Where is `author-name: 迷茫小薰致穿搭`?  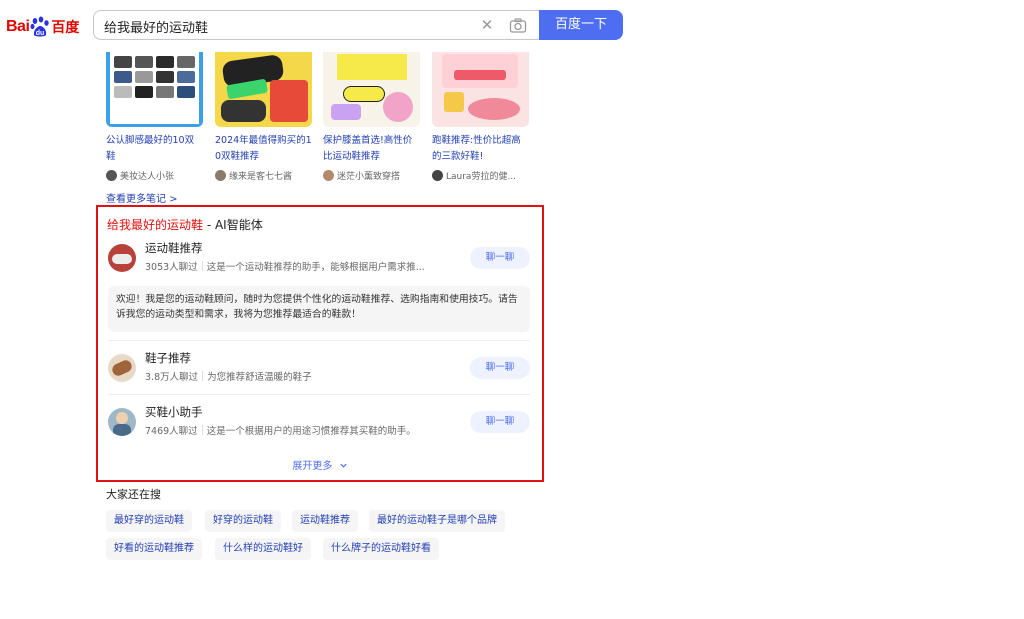
author-name: 迷茫小薰致穿搭 is located at coordinates (369, 177).